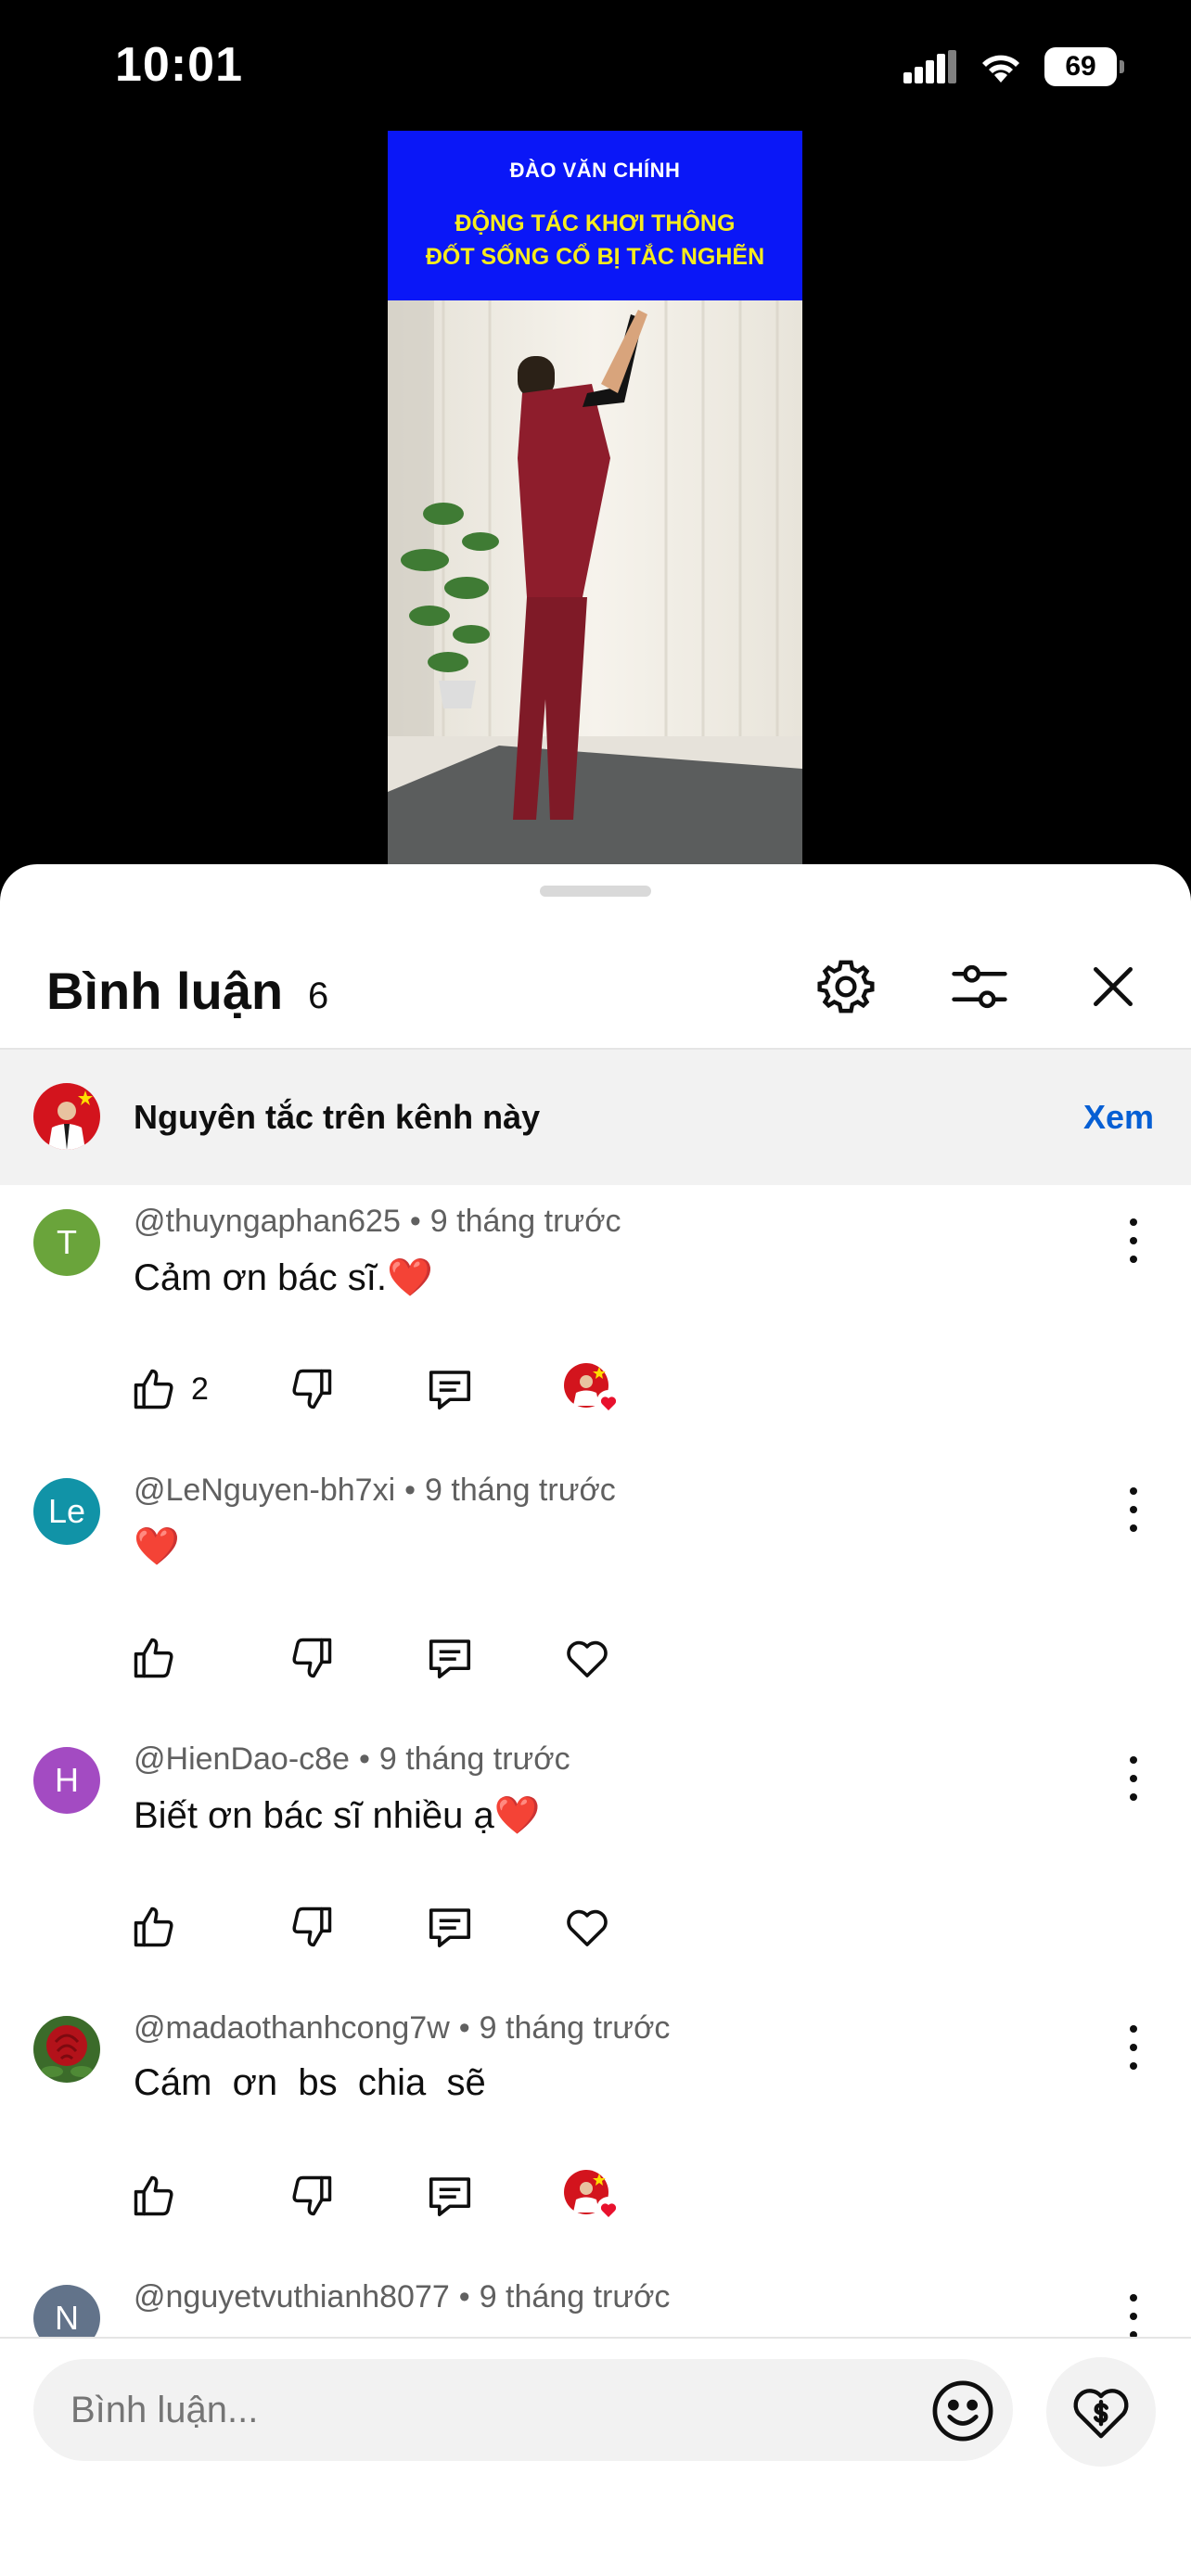 Image resolution: width=1191 pixels, height=2576 pixels. I want to click on comment-author: @LeNguyen-bh7xi, so click(264, 1491).